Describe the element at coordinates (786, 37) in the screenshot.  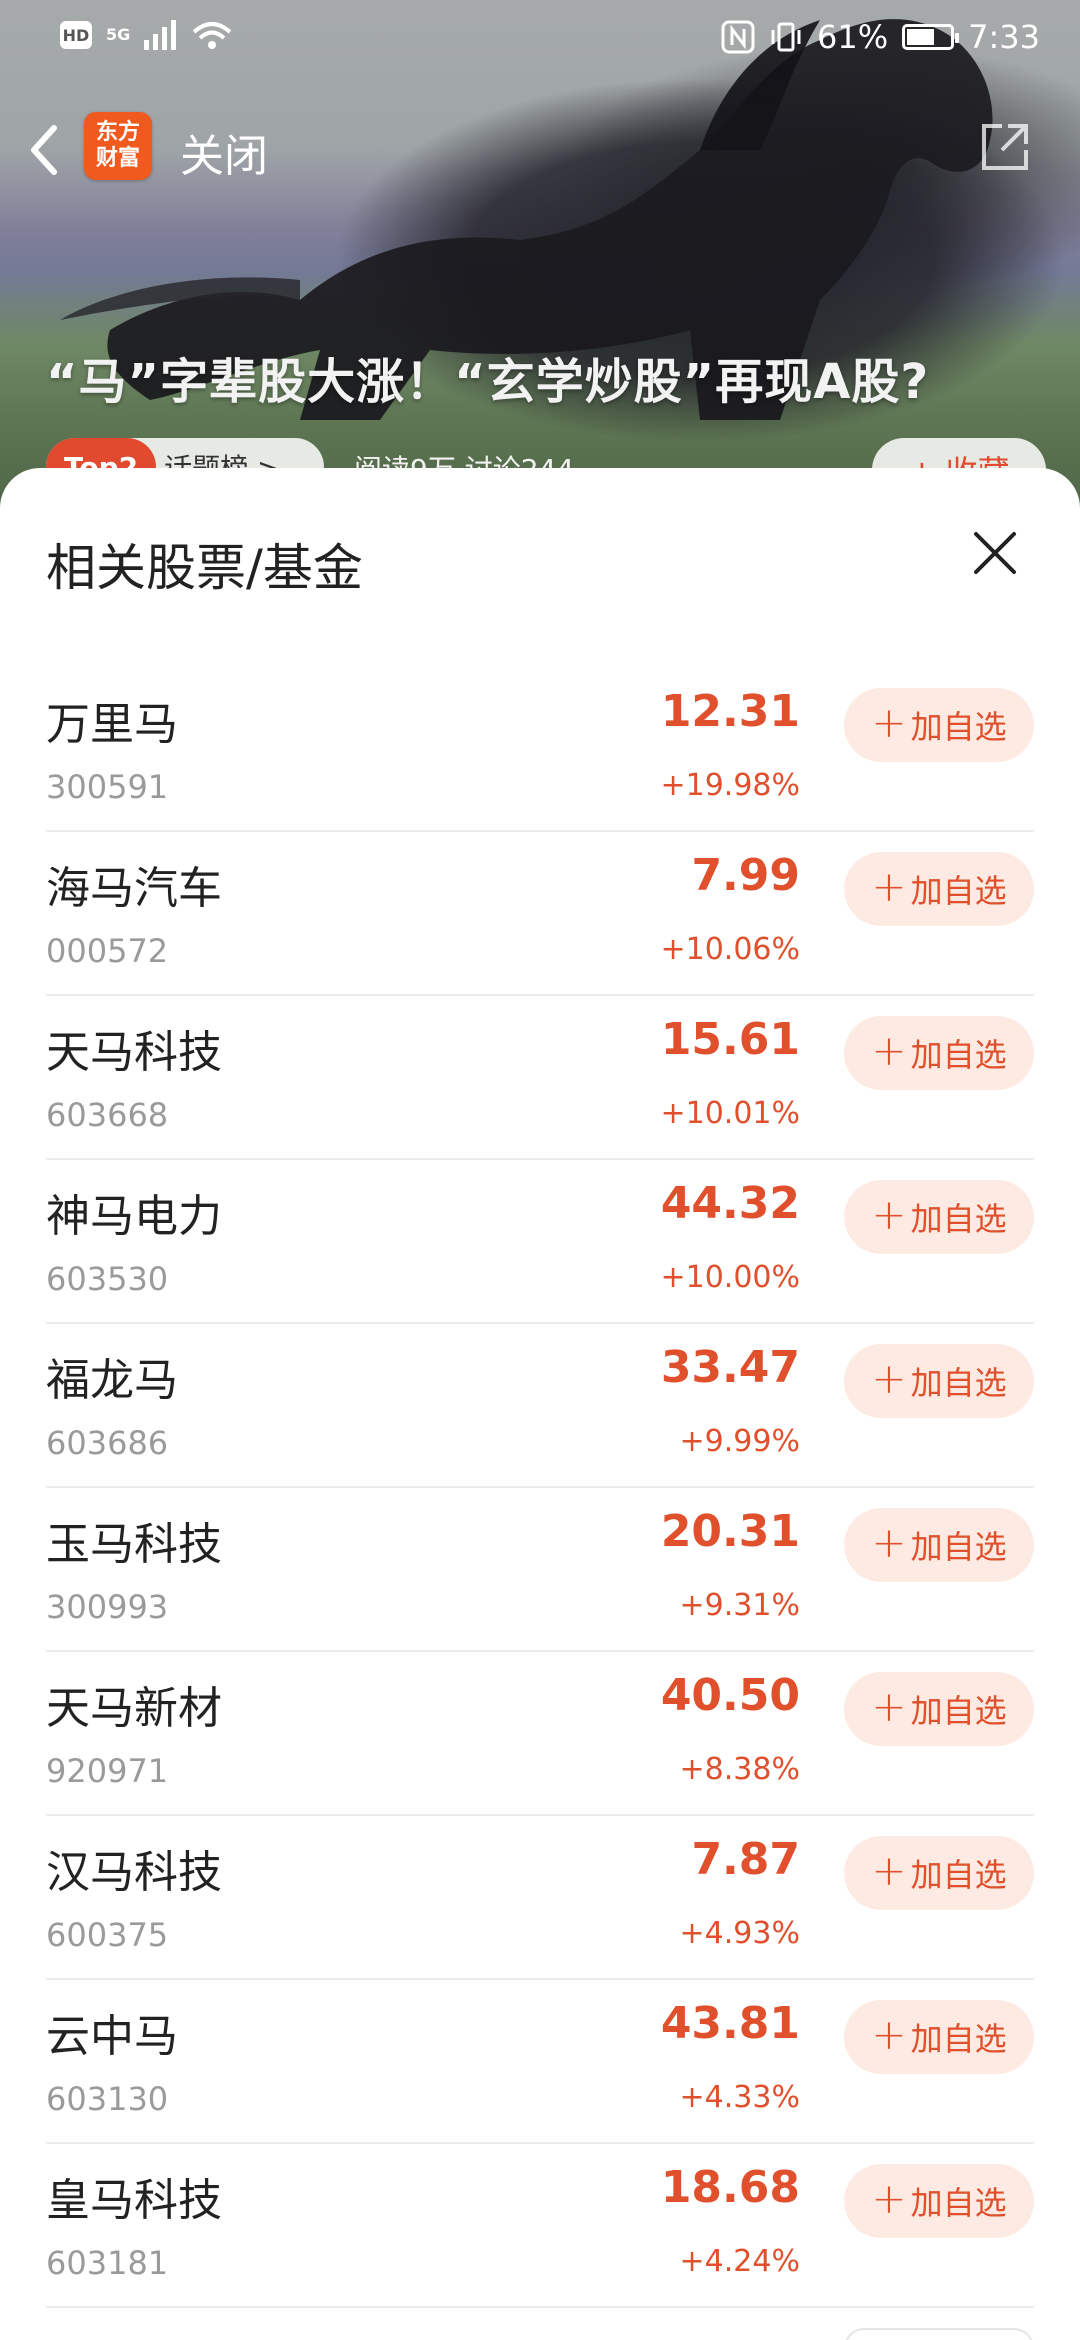
I see `vibrate-icon` at that location.